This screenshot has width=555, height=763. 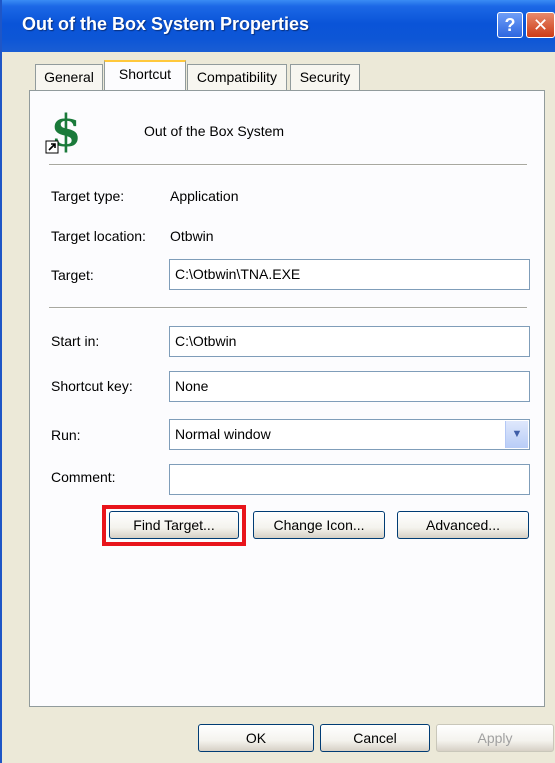 What do you see at coordinates (495, 738) in the screenshot?
I see `apply-button: Apply` at bounding box center [495, 738].